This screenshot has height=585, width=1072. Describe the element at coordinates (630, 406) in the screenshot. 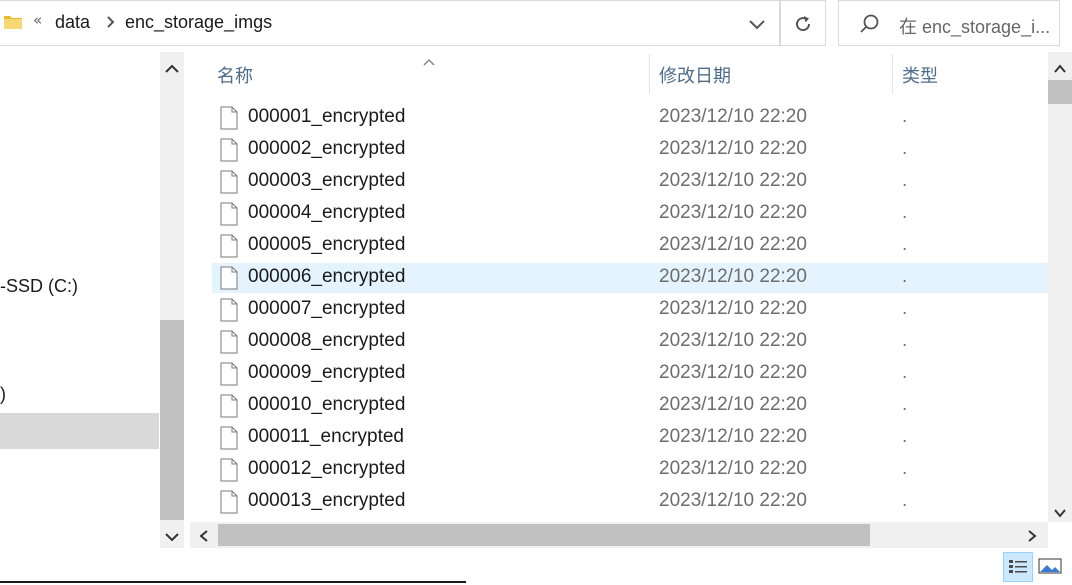

I see `table-row: 000010_encrypted 2023/12/10 22:20.` at that location.